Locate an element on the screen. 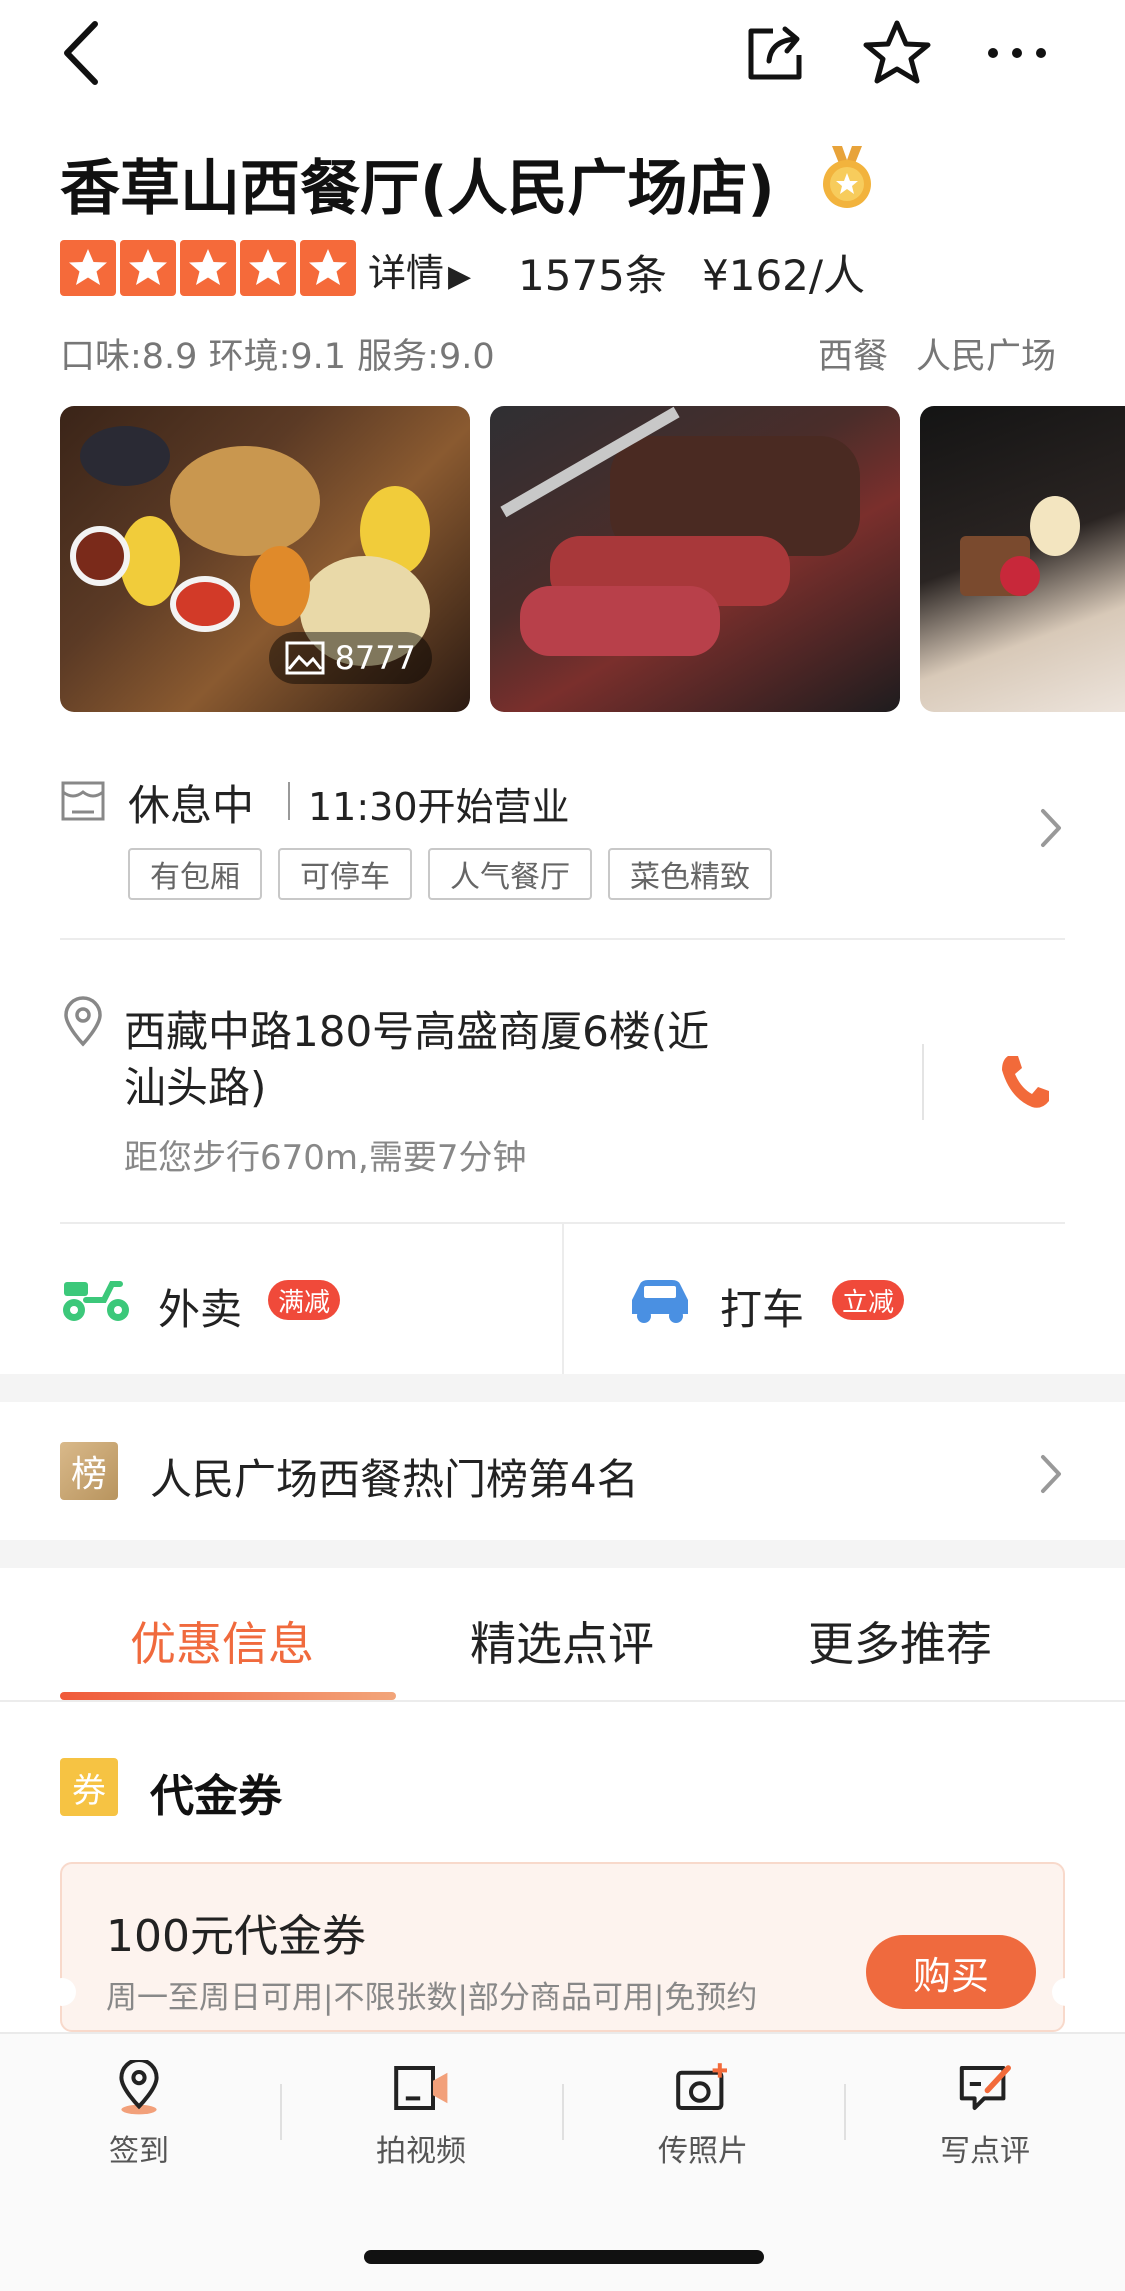 The height and width of the screenshot is (2291, 1125). hours-status: 休息中 is located at coordinates (191, 805).